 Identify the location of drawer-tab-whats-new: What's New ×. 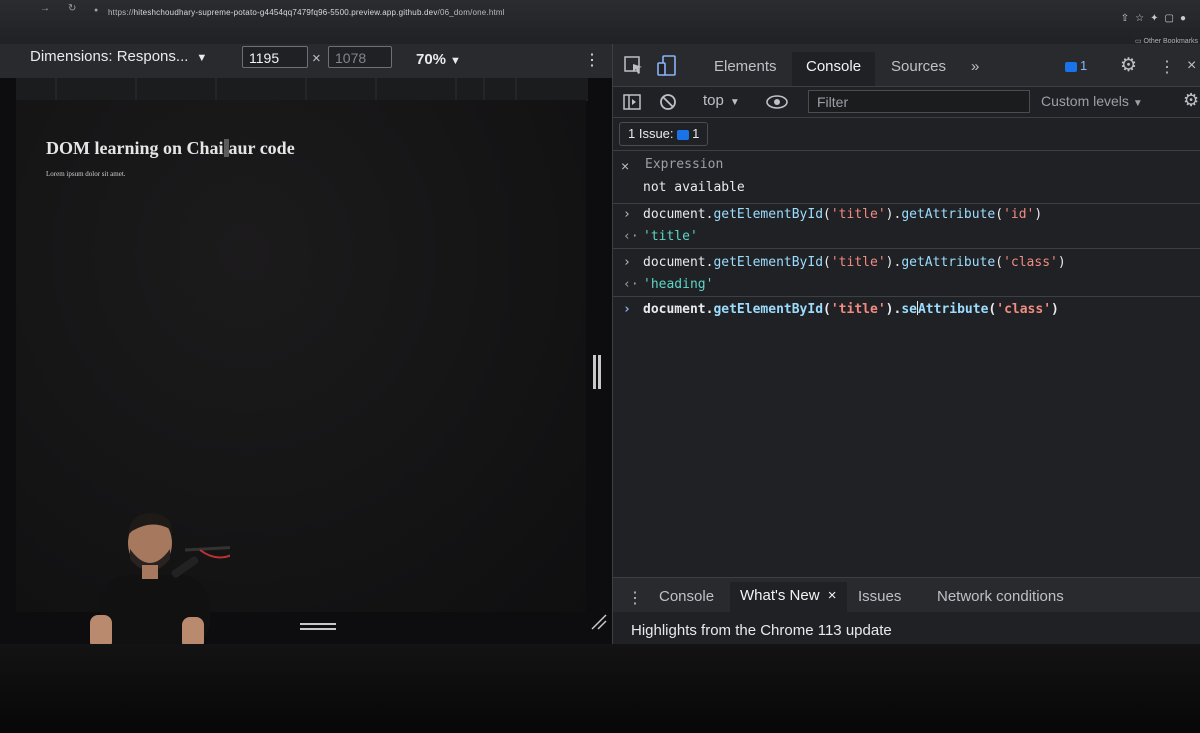
(788, 597).